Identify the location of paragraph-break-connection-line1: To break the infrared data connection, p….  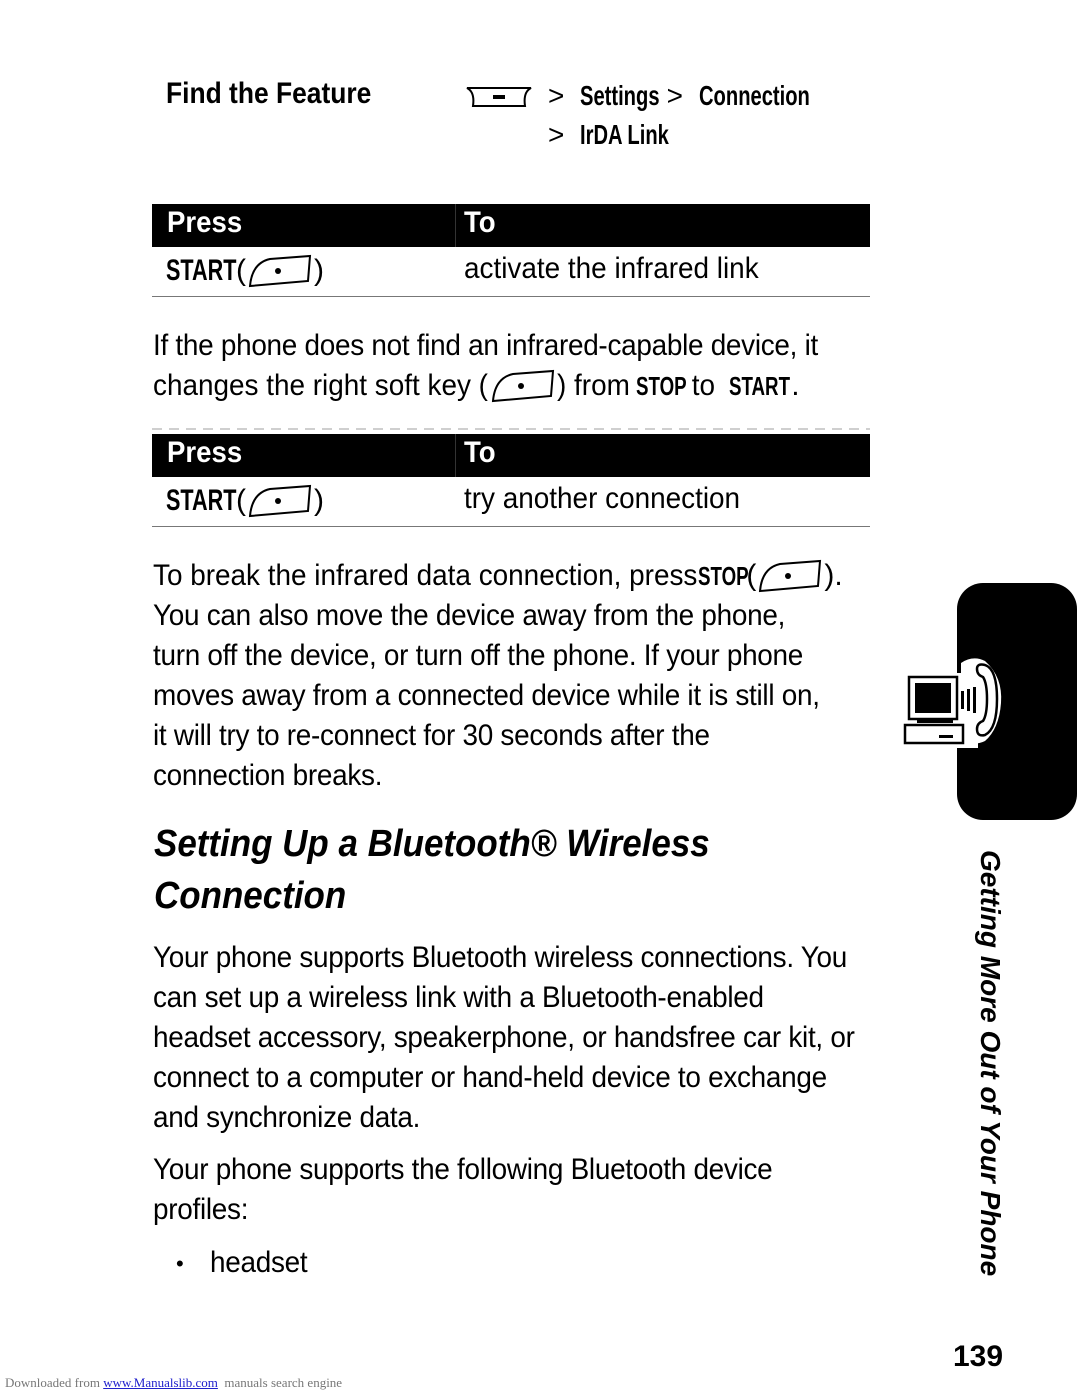
(498, 576).